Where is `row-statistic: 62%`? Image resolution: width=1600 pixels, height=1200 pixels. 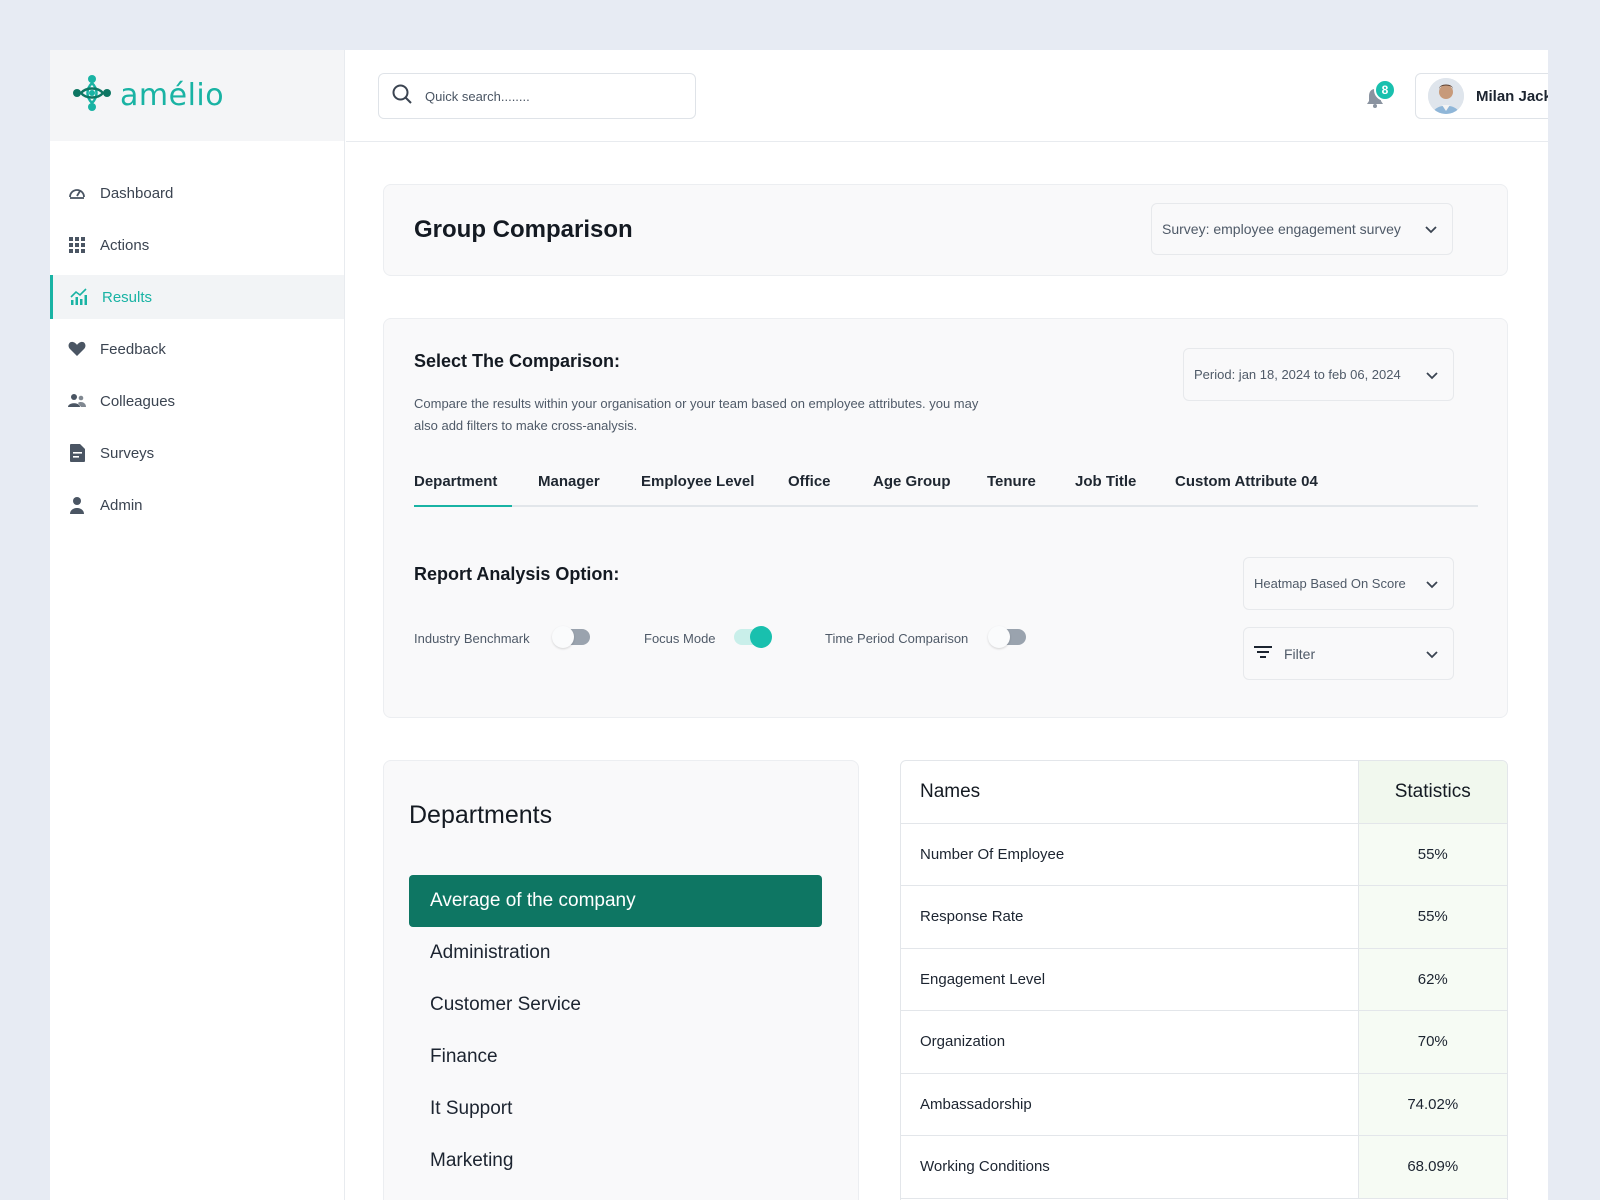 row-statistic: 62% is located at coordinates (1432, 979).